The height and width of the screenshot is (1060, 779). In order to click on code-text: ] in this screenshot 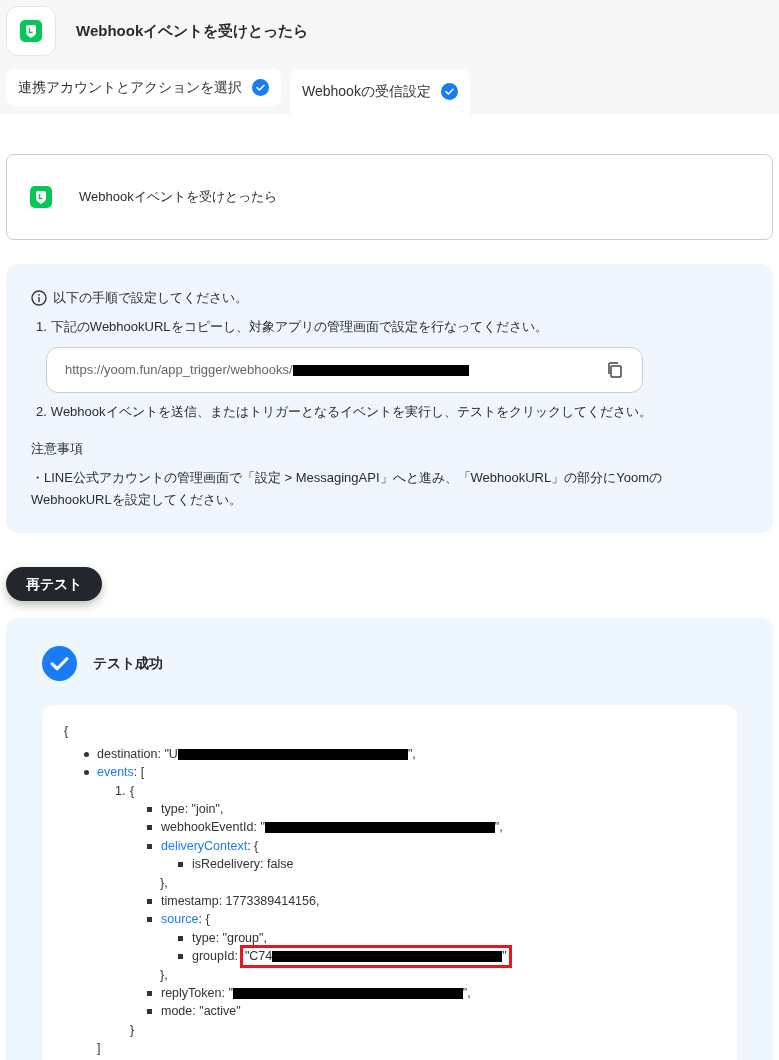, I will do `click(99, 1048)`.